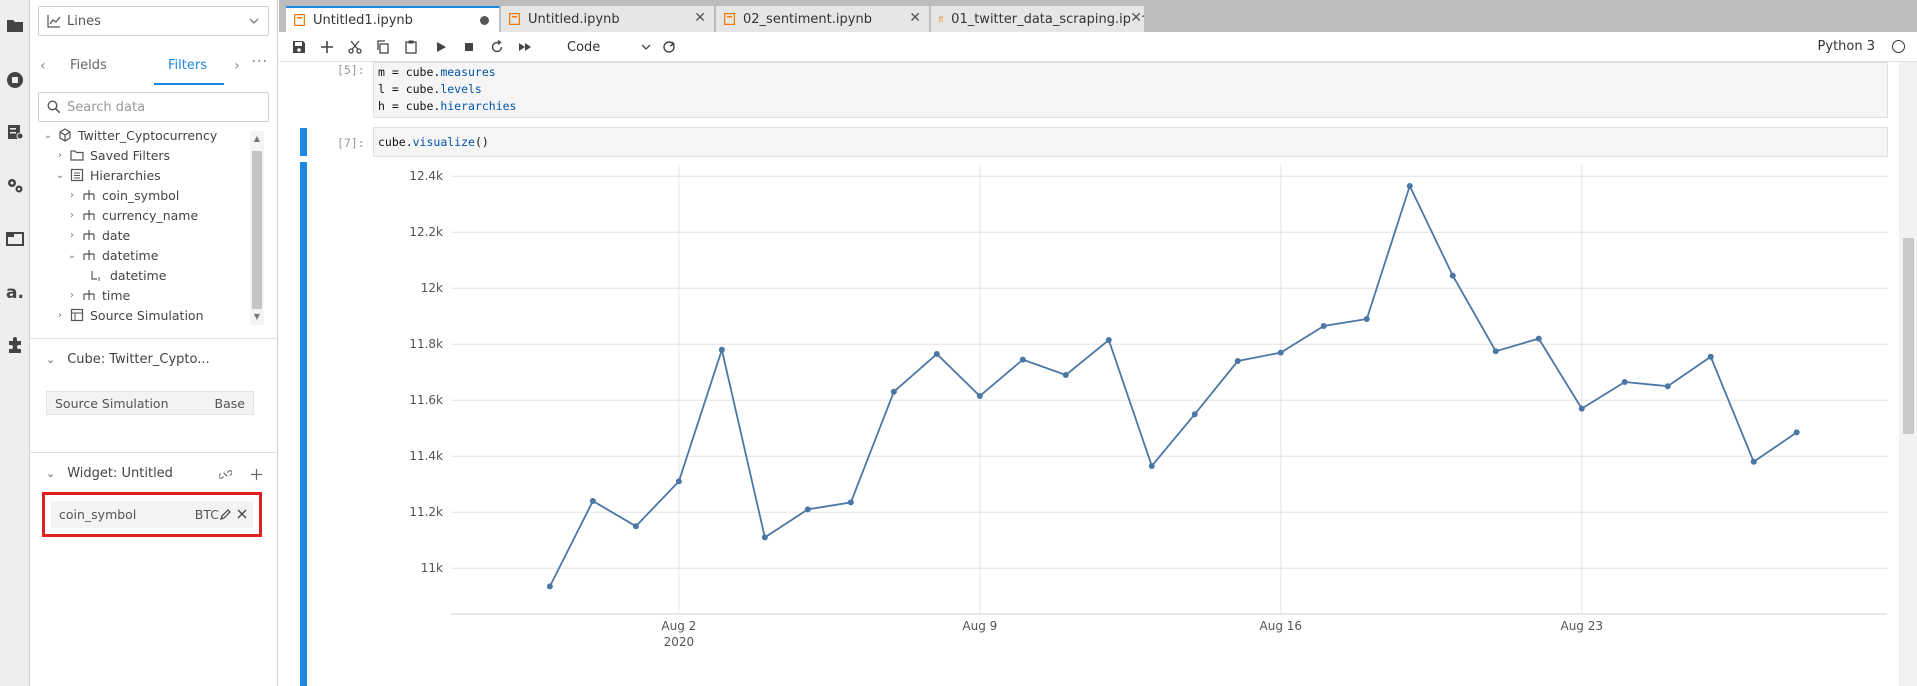  What do you see at coordinates (941, 19) in the screenshot?
I see `notebook-icon` at bounding box center [941, 19].